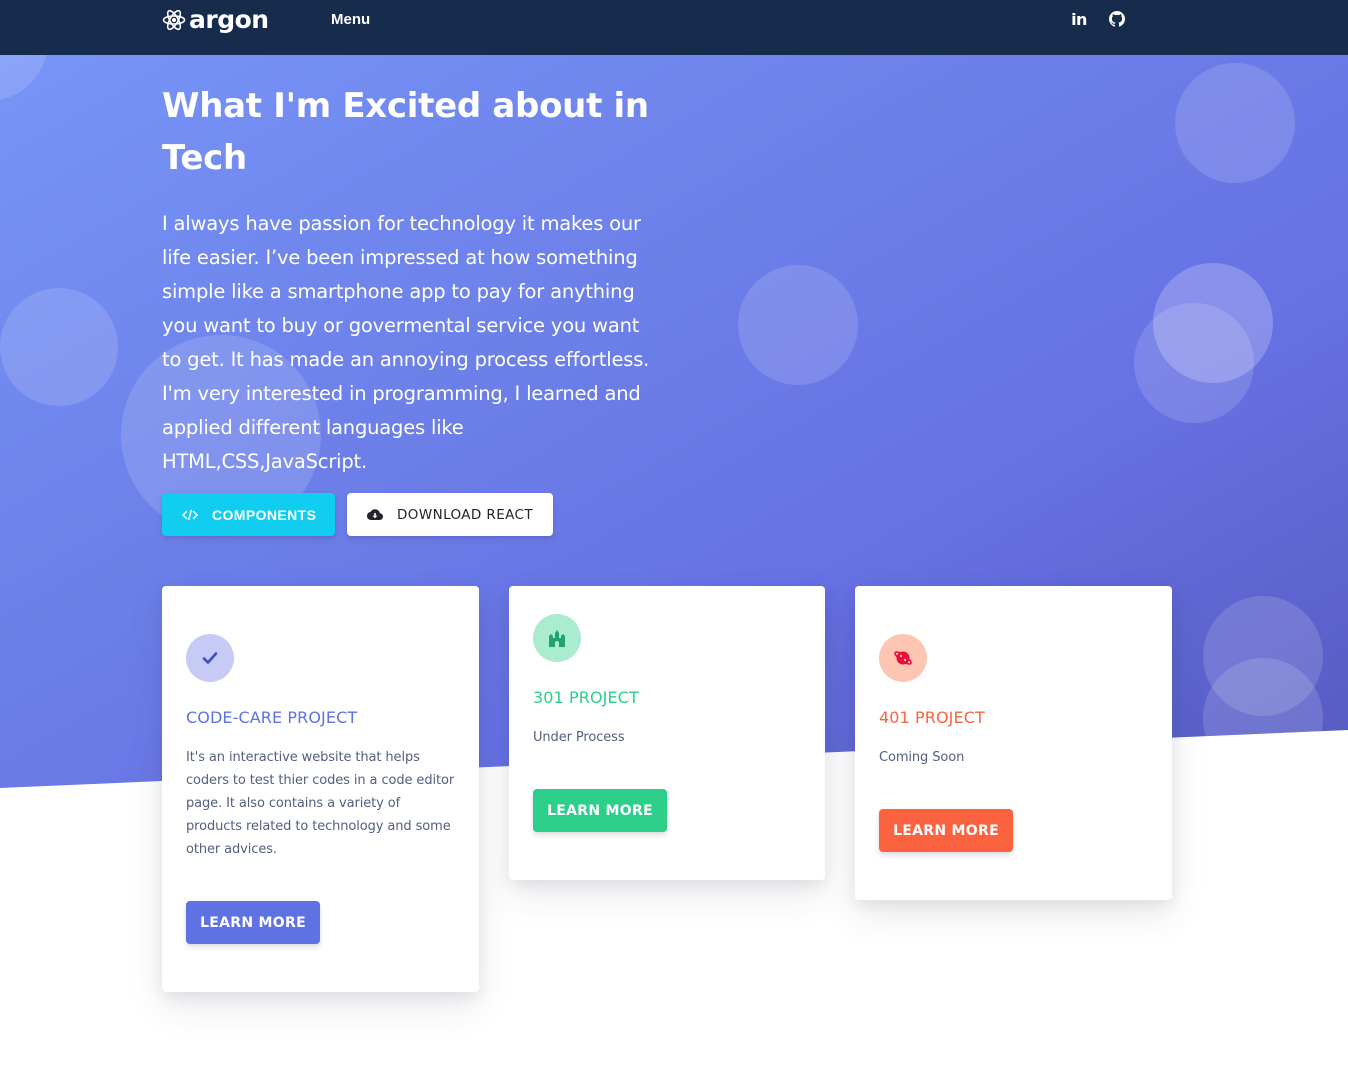  I want to click on download-react-button: DOWNLOAD REACT, so click(450, 514).